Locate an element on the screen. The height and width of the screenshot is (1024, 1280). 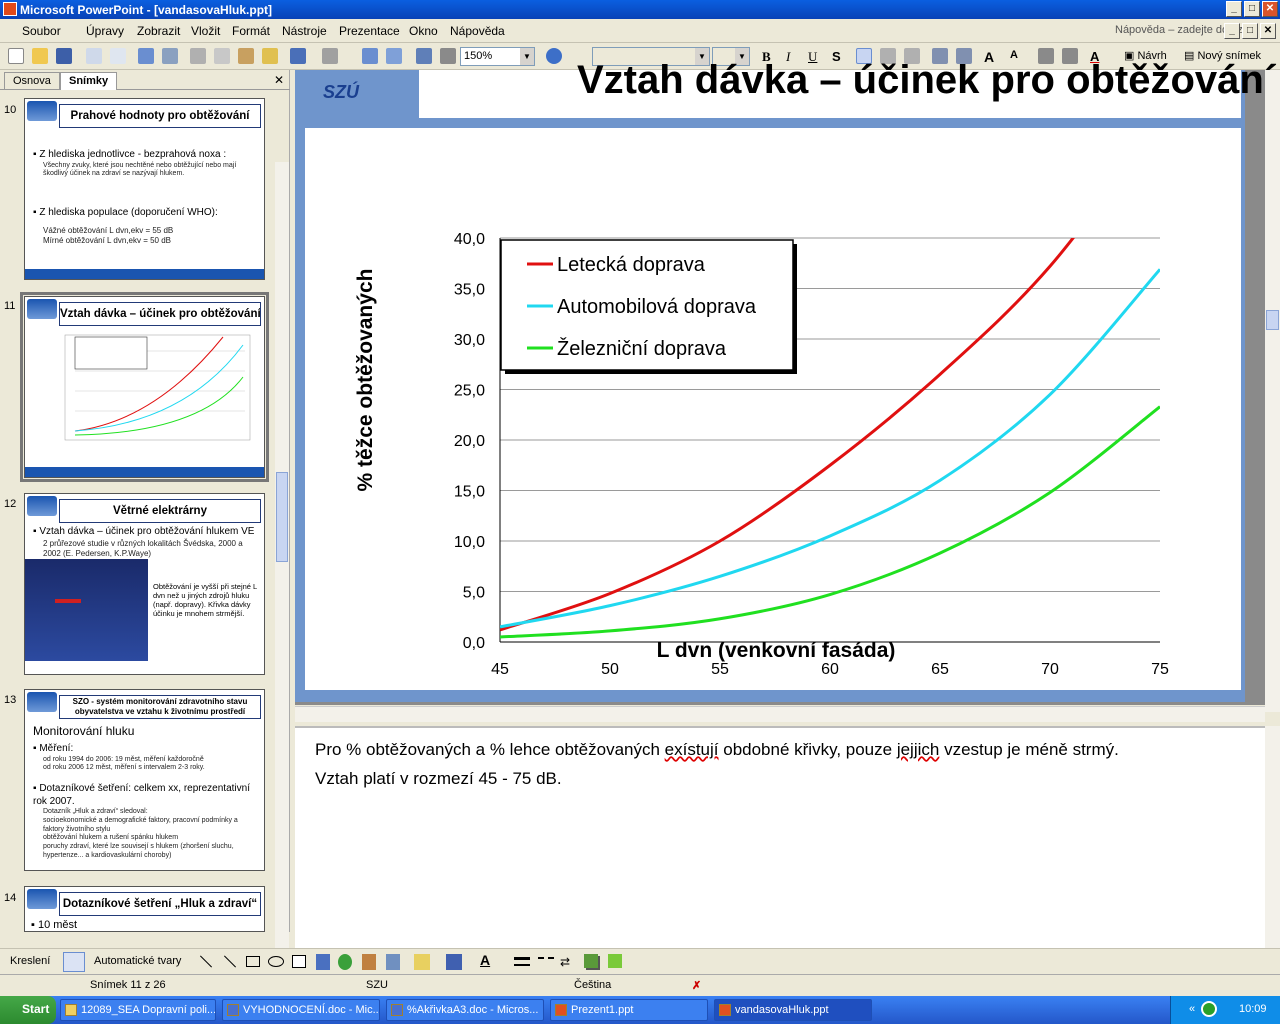
diagram-icon is located at coordinates (345, 962).